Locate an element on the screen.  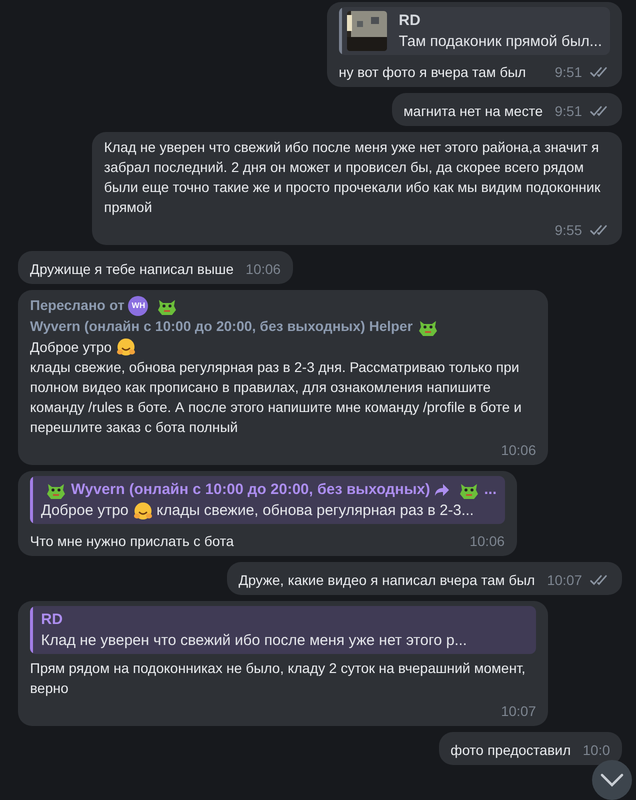
forward-sender: Wyvern (онлайн с 10:00 до 20:00, без выходных) Helper is located at coordinates (221, 326).